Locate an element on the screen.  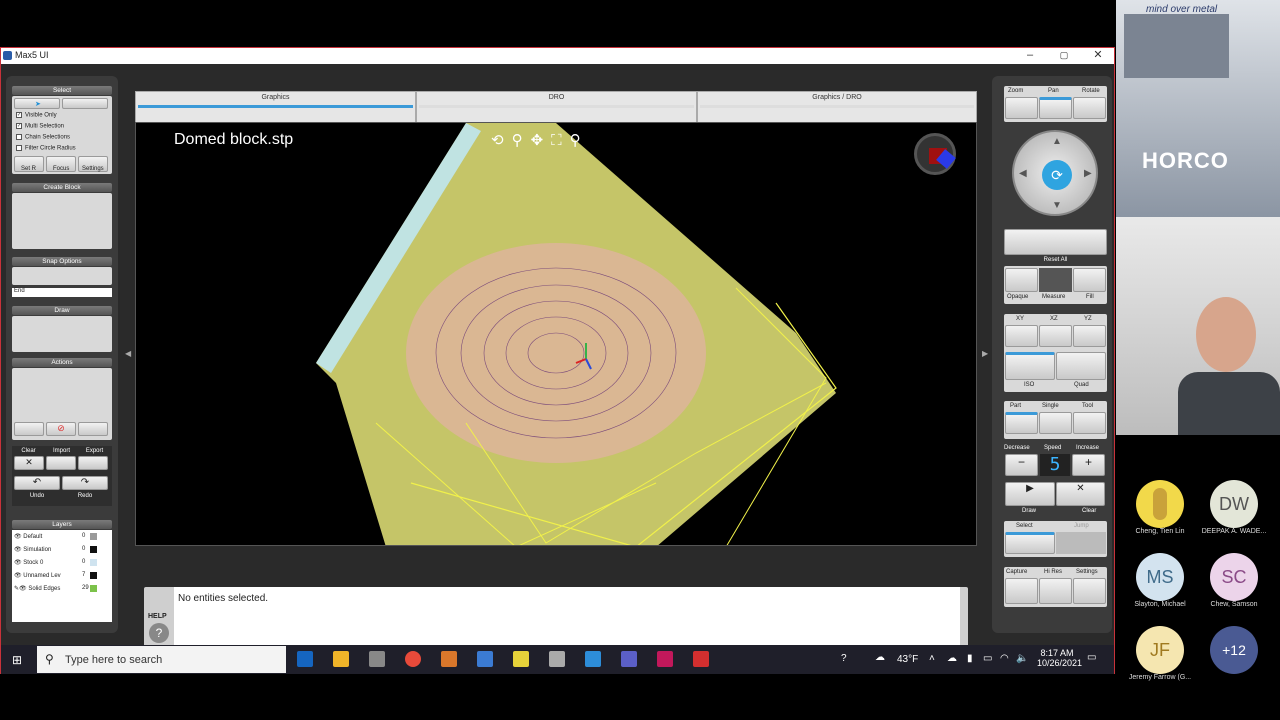
increase-speed-button: + is located at coordinates (1088, 465).